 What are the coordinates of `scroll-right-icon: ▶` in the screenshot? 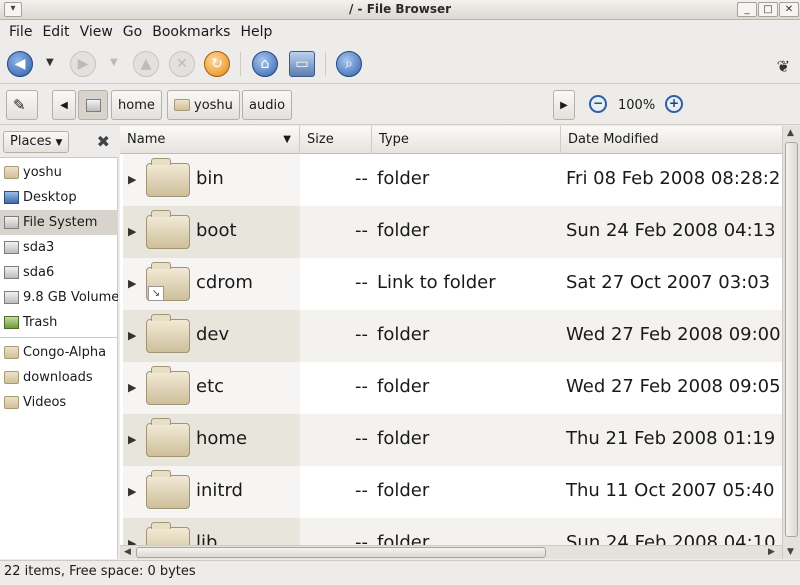 It's located at (771, 552).